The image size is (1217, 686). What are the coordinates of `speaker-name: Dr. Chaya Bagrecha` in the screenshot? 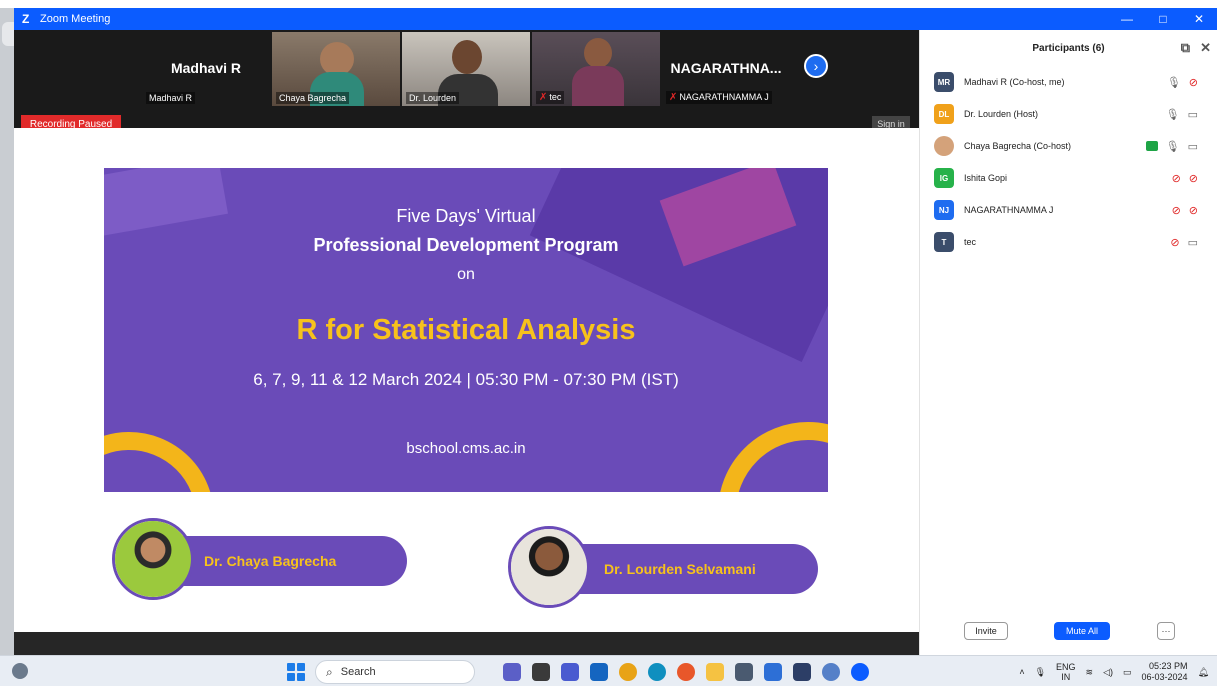 It's located at (270, 561).